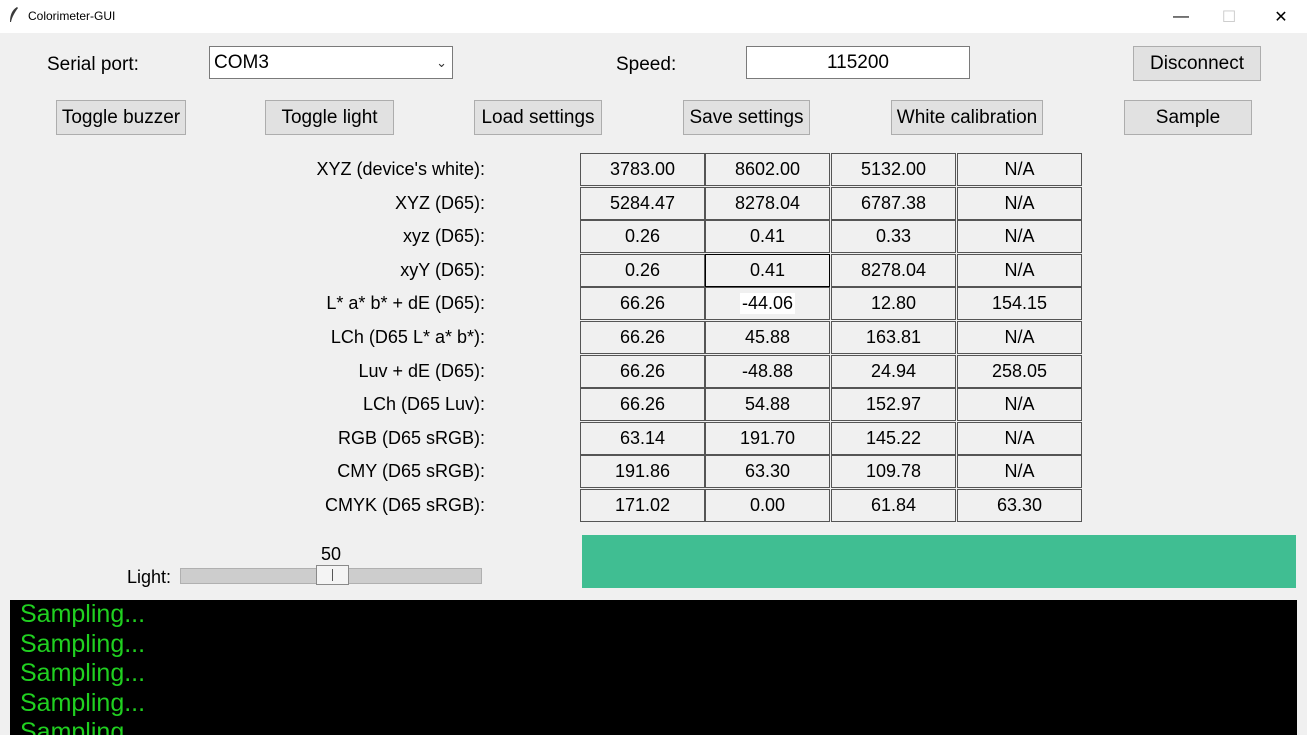 Image resolution: width=1307 pixels, height=735 pixels. I want to click on grid-cell: 5284.47, so click(642, 203).